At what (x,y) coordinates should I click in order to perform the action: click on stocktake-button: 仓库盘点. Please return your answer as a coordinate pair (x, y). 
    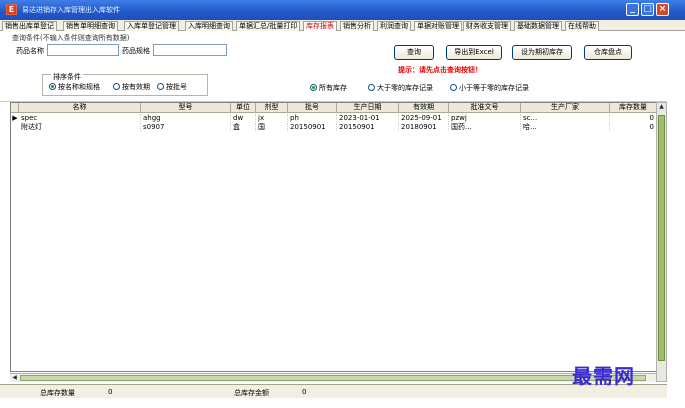
    Looking at the image, I should click on (608, 52).